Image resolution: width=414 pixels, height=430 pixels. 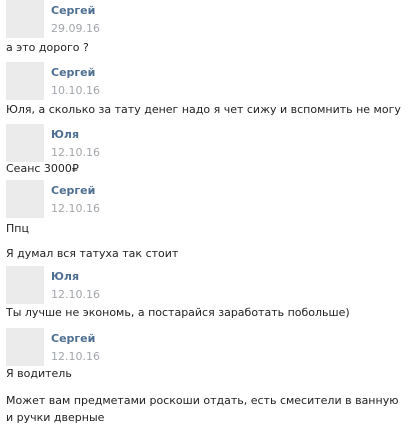 I want to click on message-header: Сергей 29.09.16, so click(x=207, y=21).